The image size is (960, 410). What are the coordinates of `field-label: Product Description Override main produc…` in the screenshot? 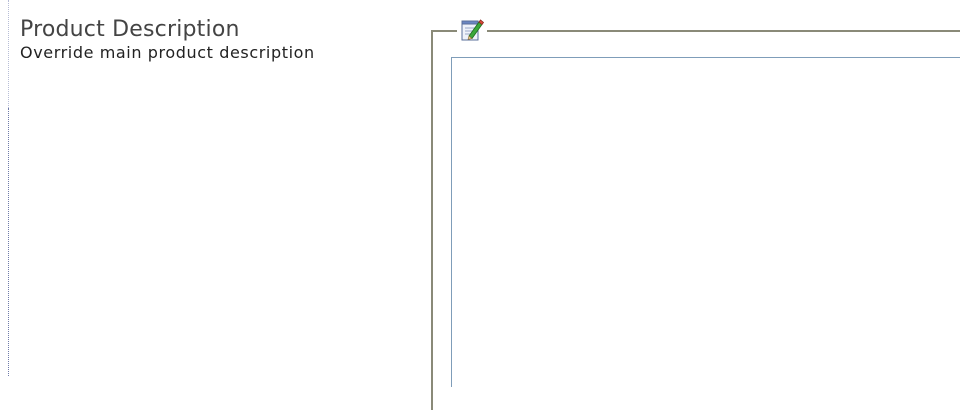 It's located at (220, 39).